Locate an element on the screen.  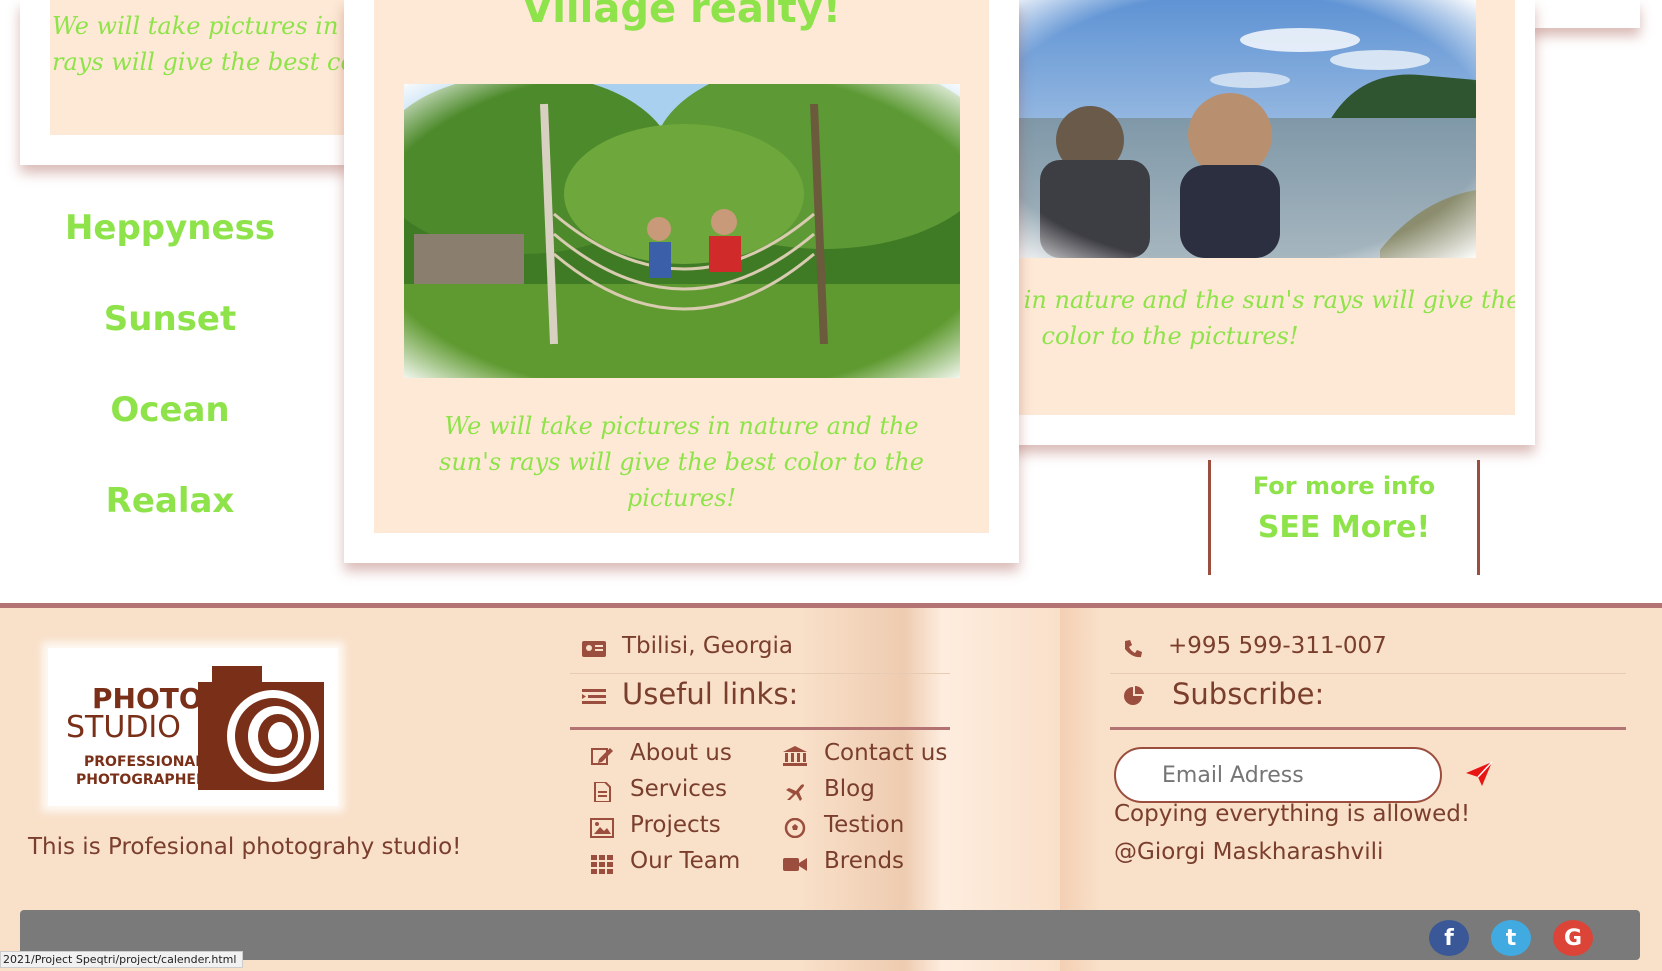
see-more-box: For more info SEE More! is located at coordinates (1344, 517).